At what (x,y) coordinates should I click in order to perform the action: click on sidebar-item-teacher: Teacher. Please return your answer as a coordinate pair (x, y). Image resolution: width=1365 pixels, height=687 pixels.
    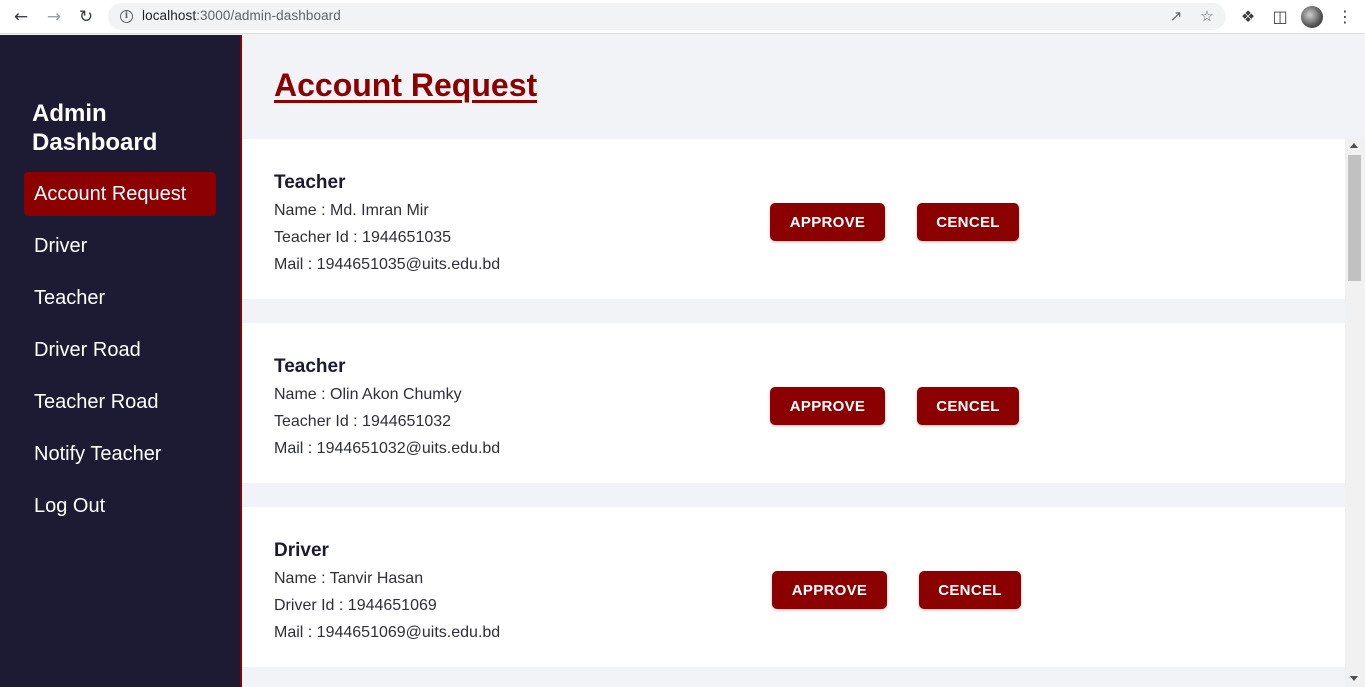
    Looking at the image, I should click on (120, 298).